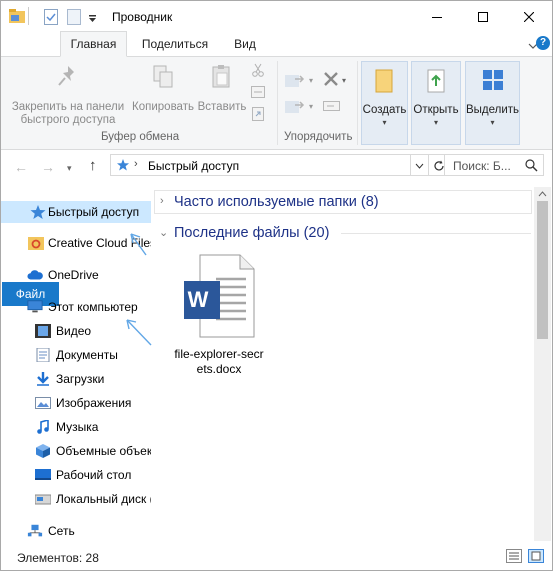 Image resolution: width=553 pixels, height=571 pixels. I want to click on create-label: Создать, so click(384, 110).